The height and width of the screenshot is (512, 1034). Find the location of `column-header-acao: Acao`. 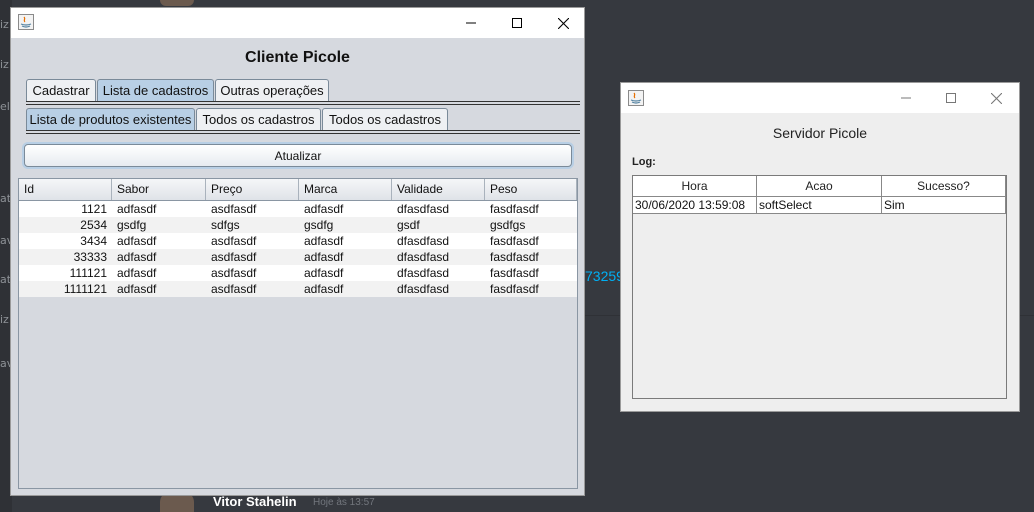

column-header-acao: Acao is located at coordinates (819, 186).